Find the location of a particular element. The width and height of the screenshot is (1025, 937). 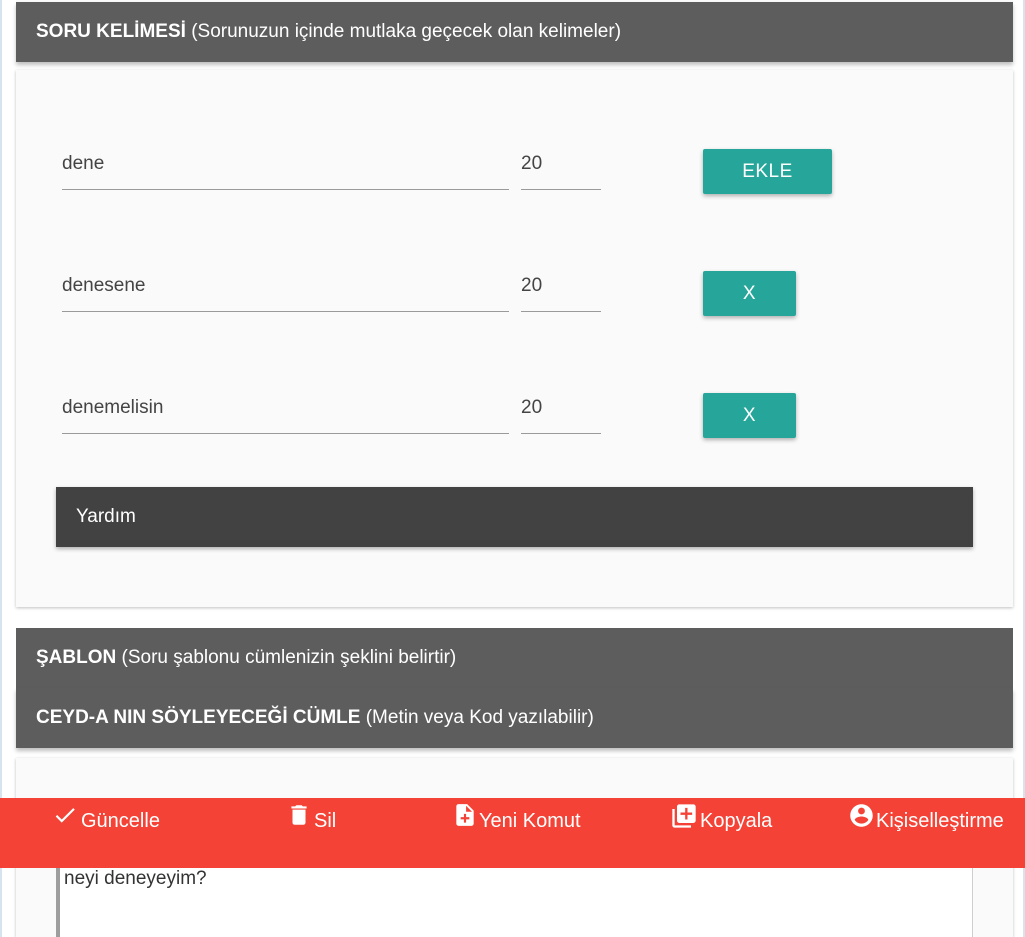

account-circle-icon is located at coordinates (861, 815).